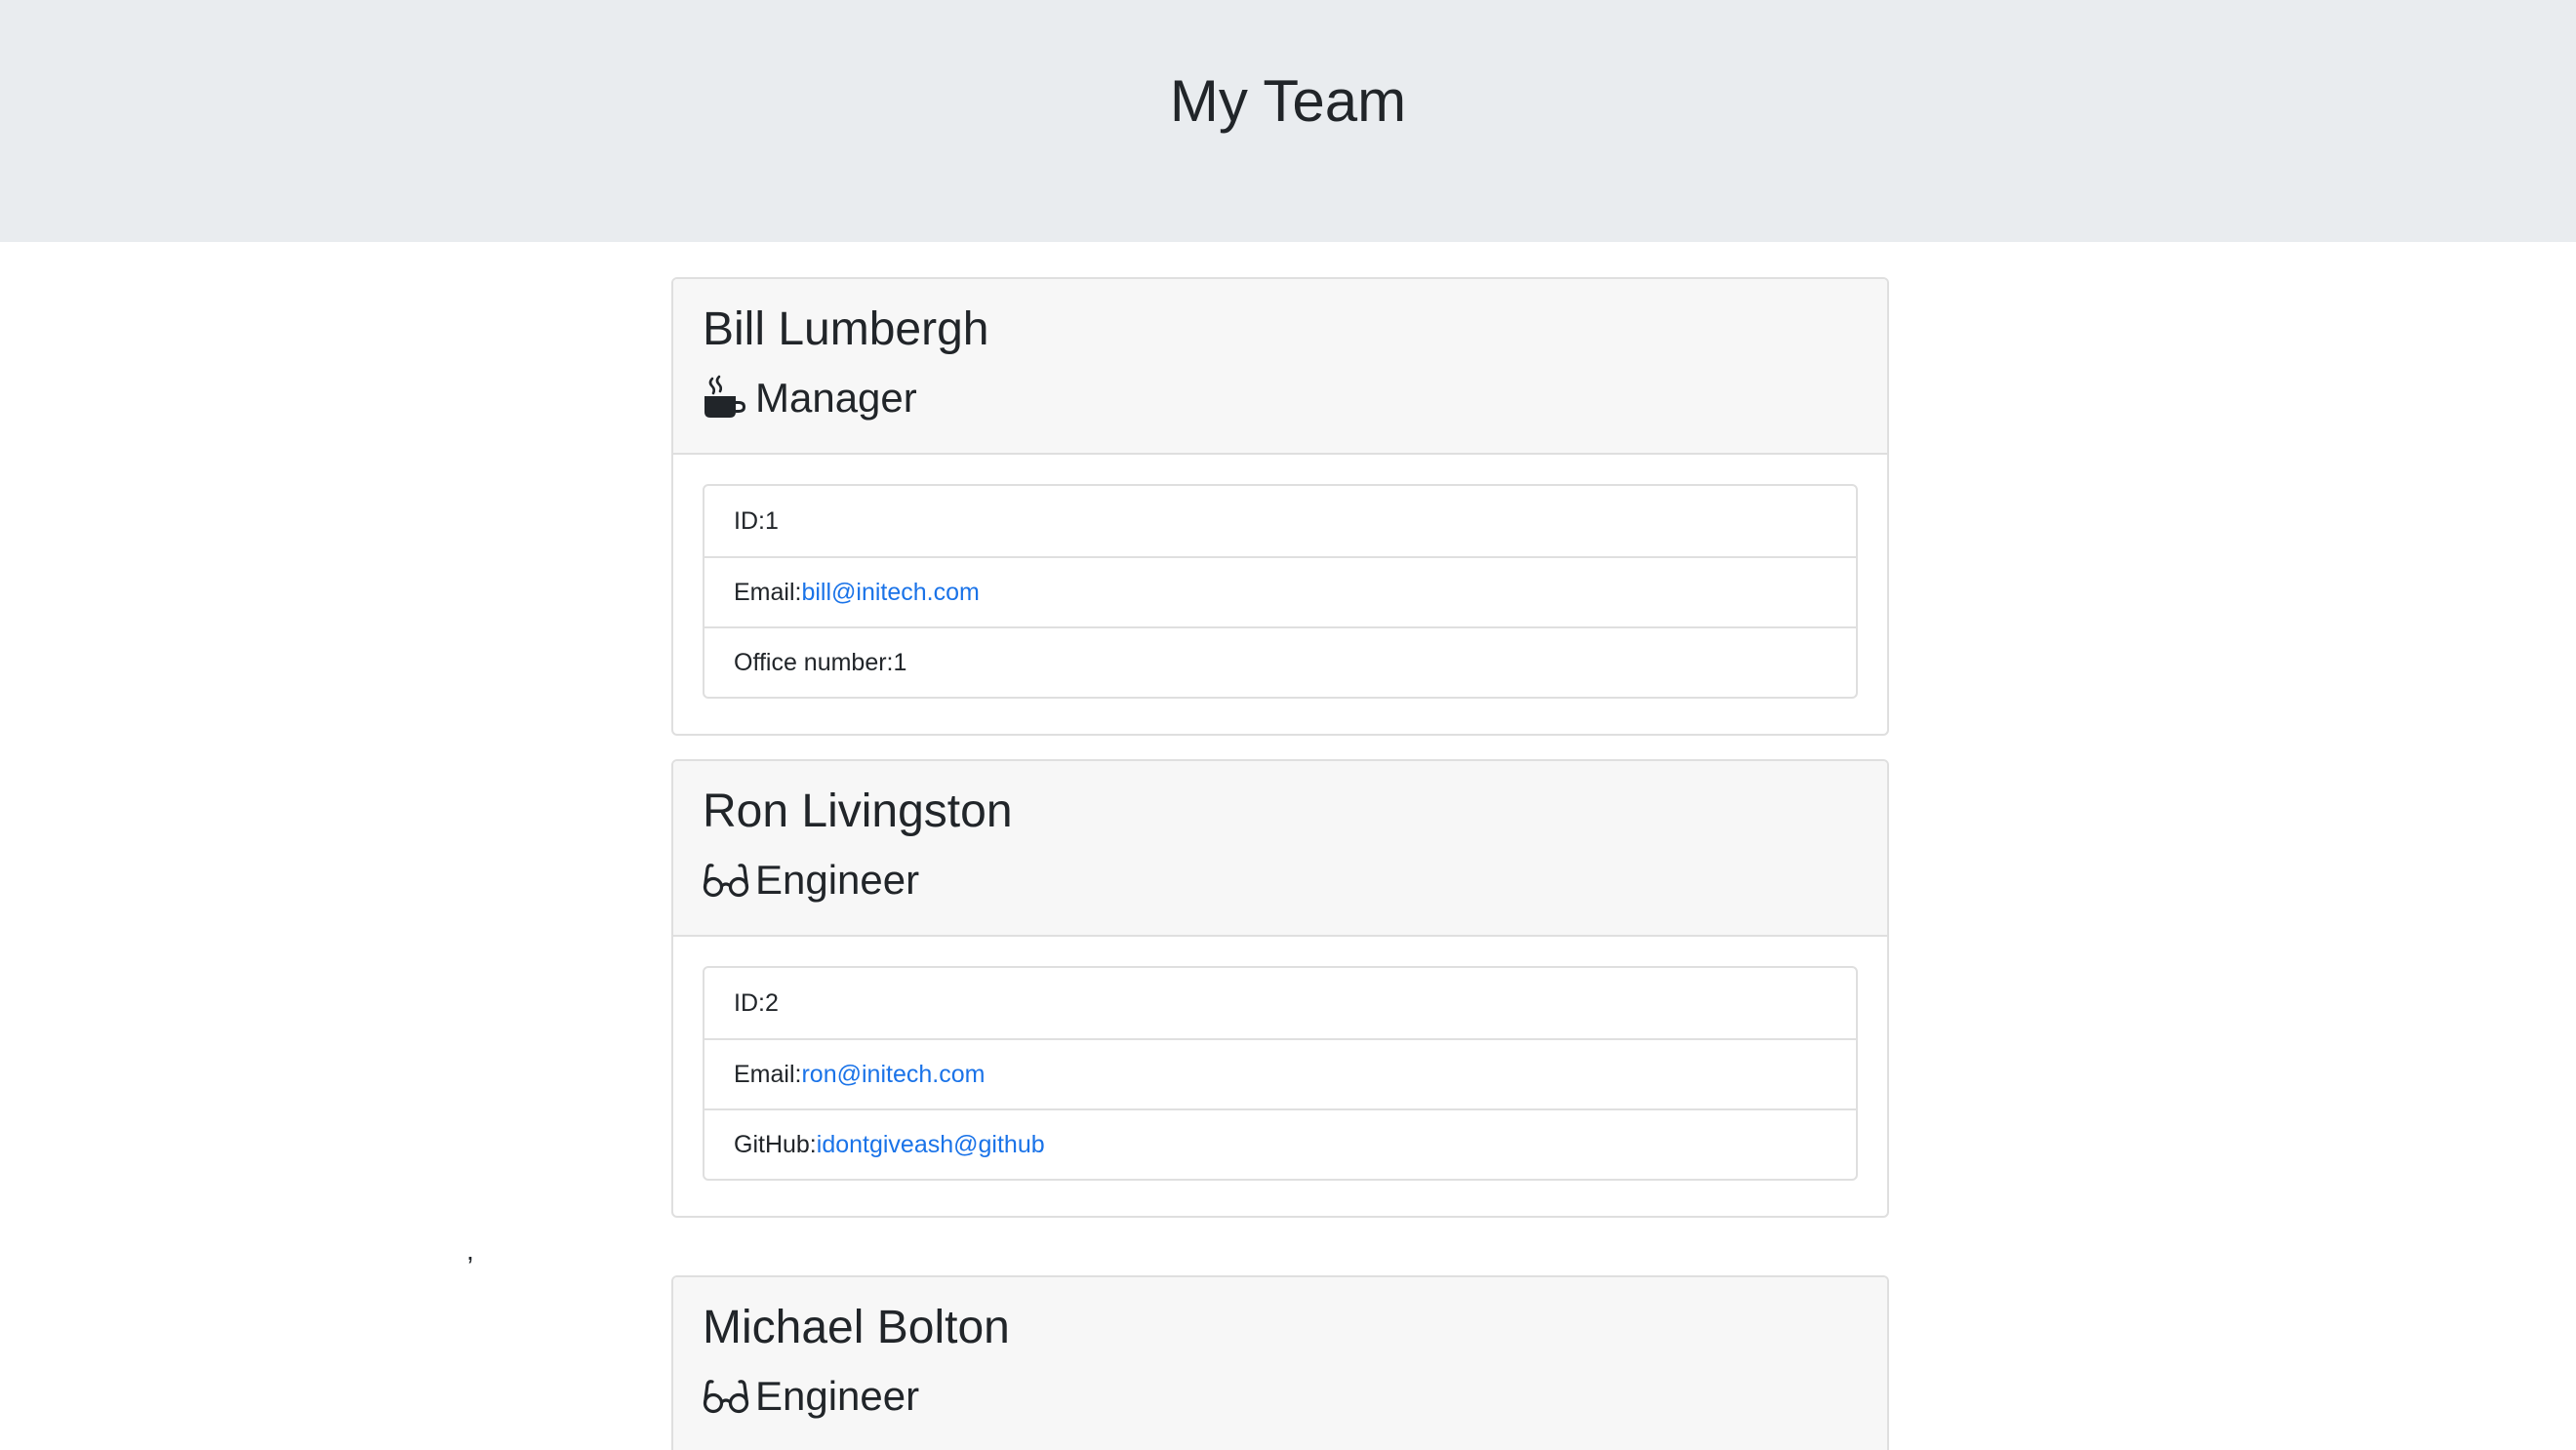 The image size is (2576, 1450). I want to click on list-item-github: GitHub: idontgiveash@github, so click(1280, 1143).